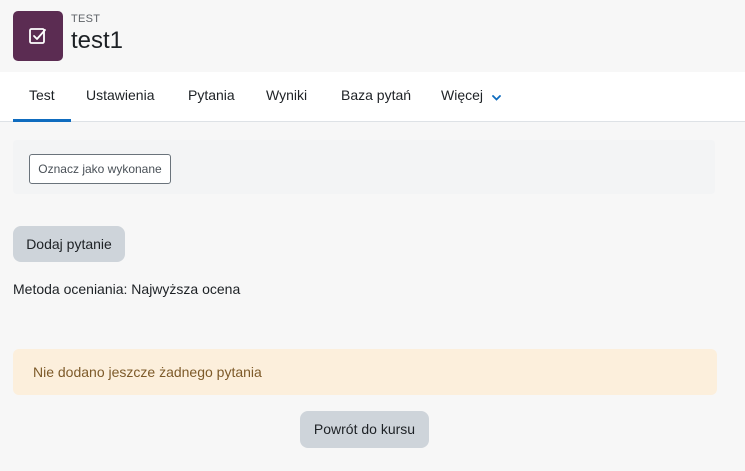  What do you see at coordinates (100, 169) in the screenshot?
I see `mark-as-done-button: Oznacz jako wykonane` at bounding box center [100, 169].